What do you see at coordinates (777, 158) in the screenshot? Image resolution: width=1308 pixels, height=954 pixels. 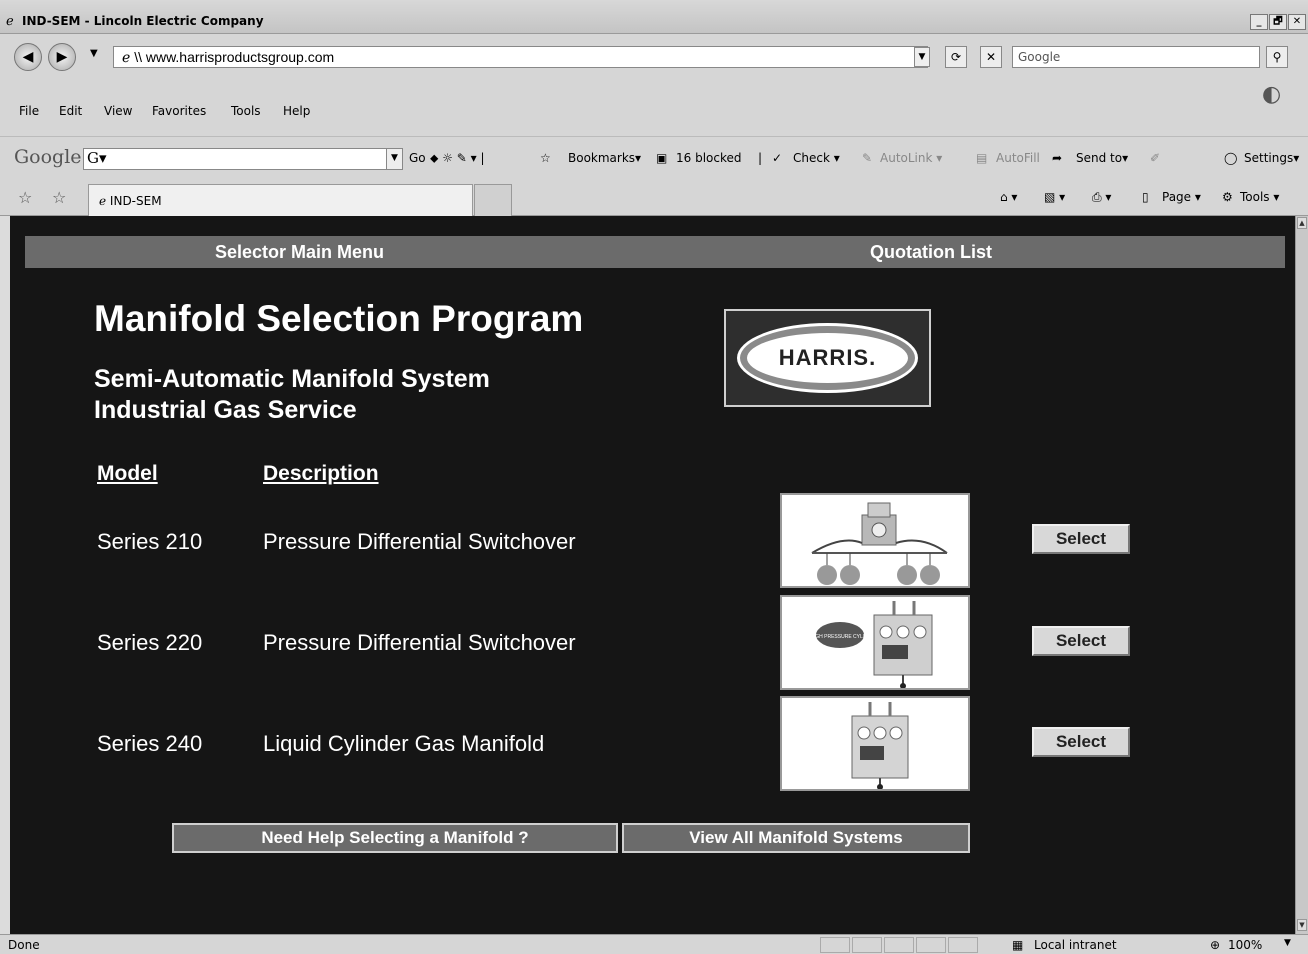 I see `spellcheck-icon: ✓` at bounding box center [777, 158].